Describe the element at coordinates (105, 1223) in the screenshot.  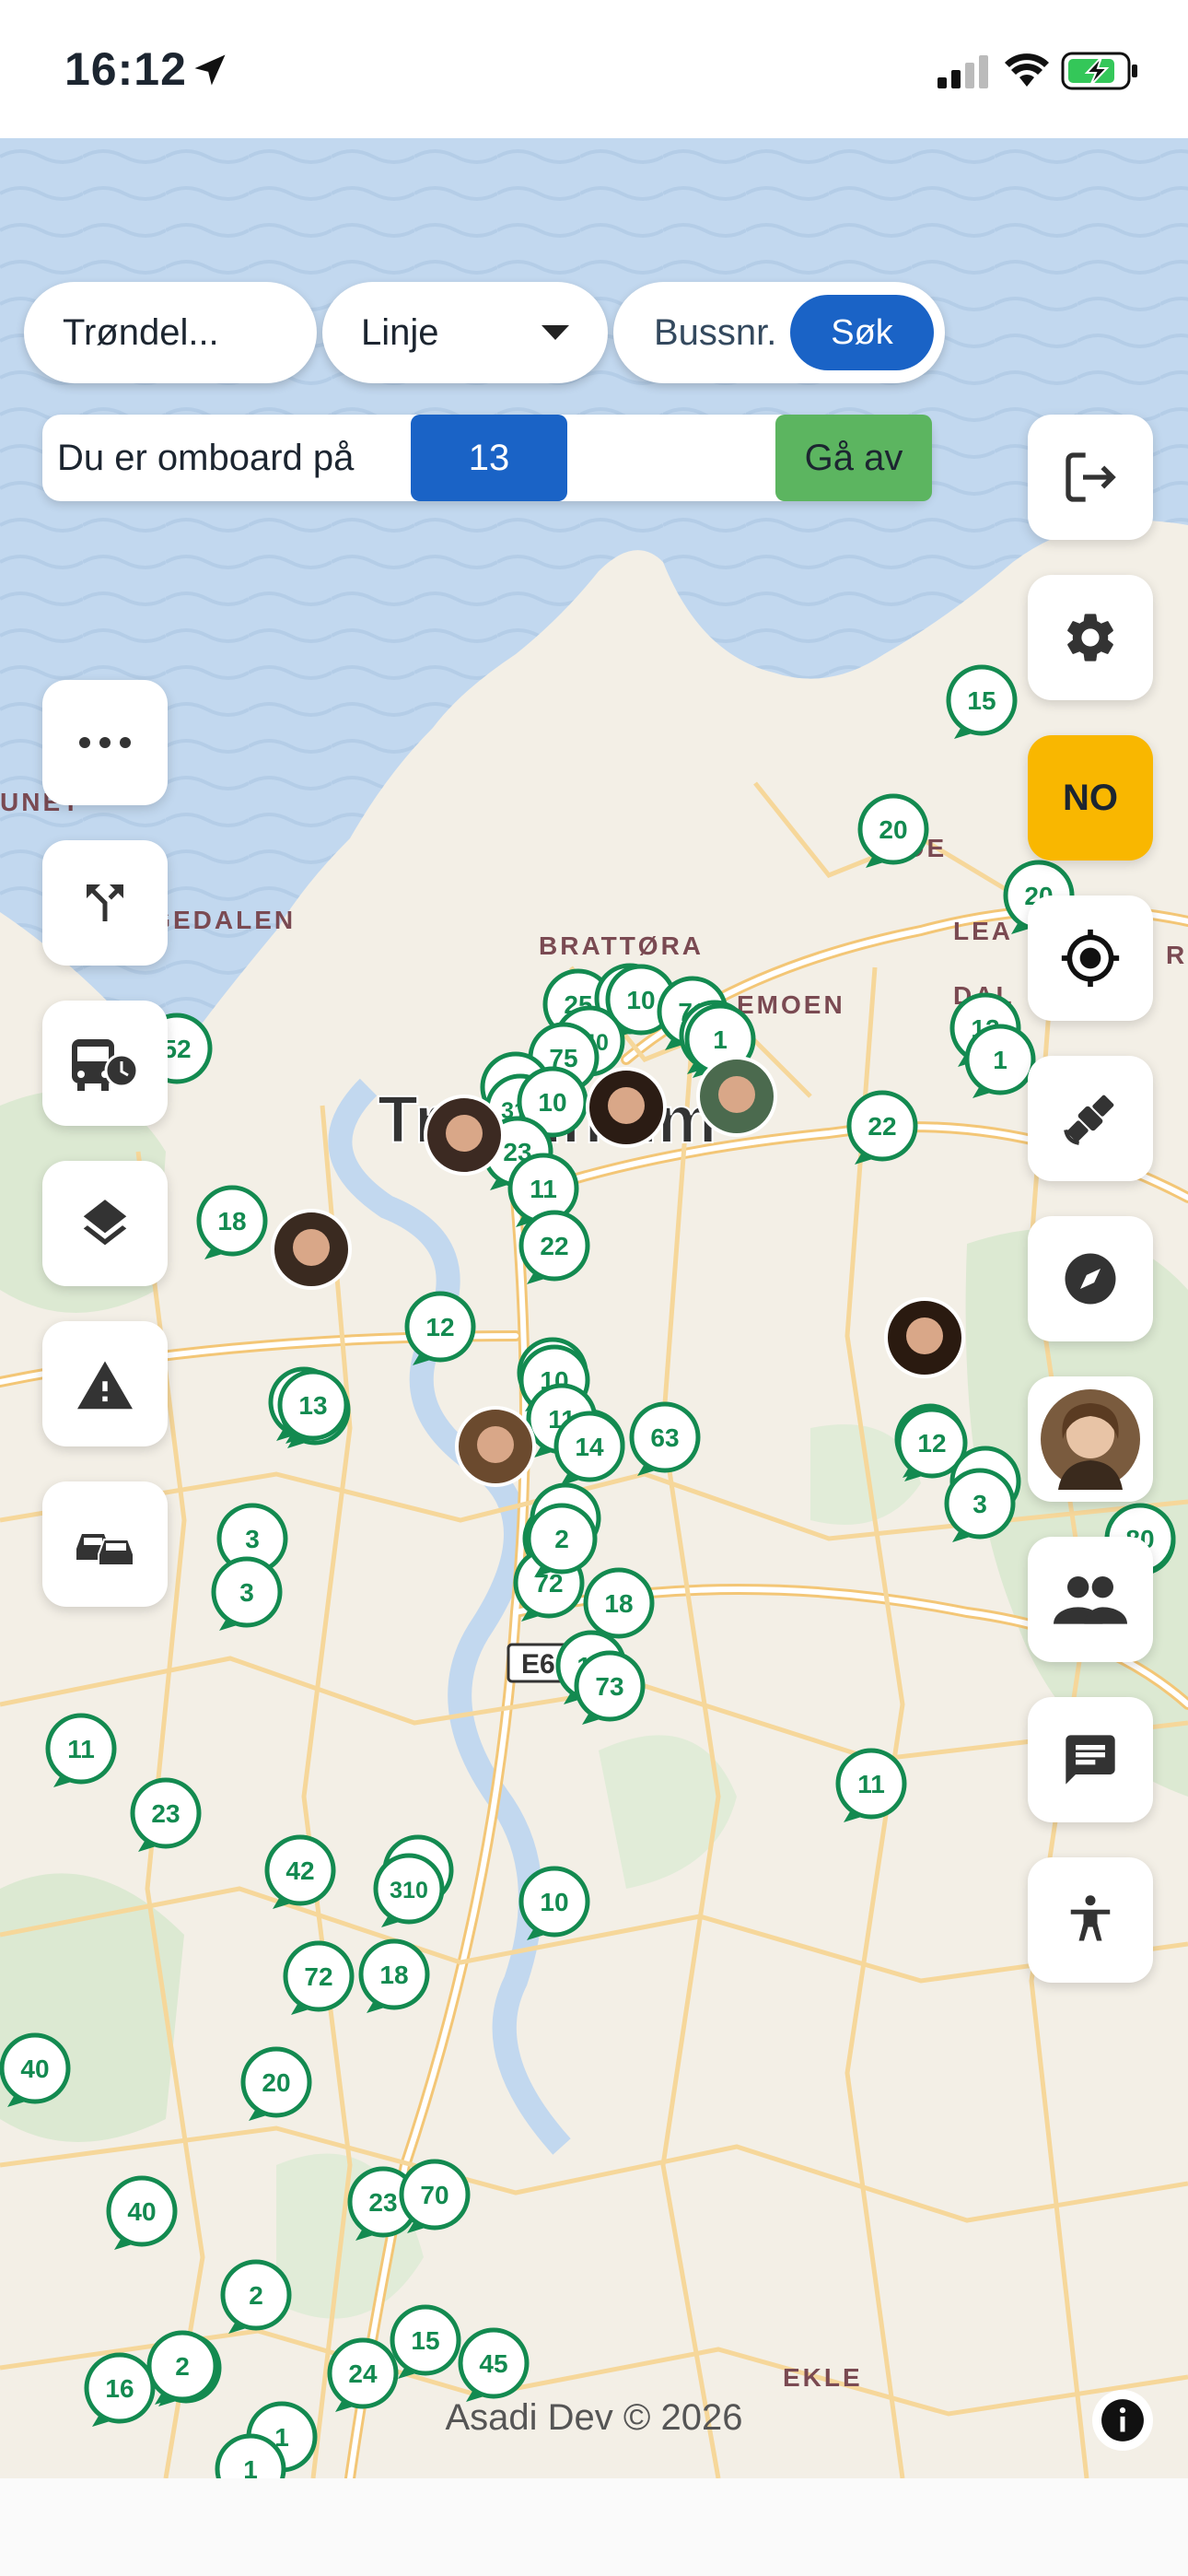
I see `layers-button` at that location.